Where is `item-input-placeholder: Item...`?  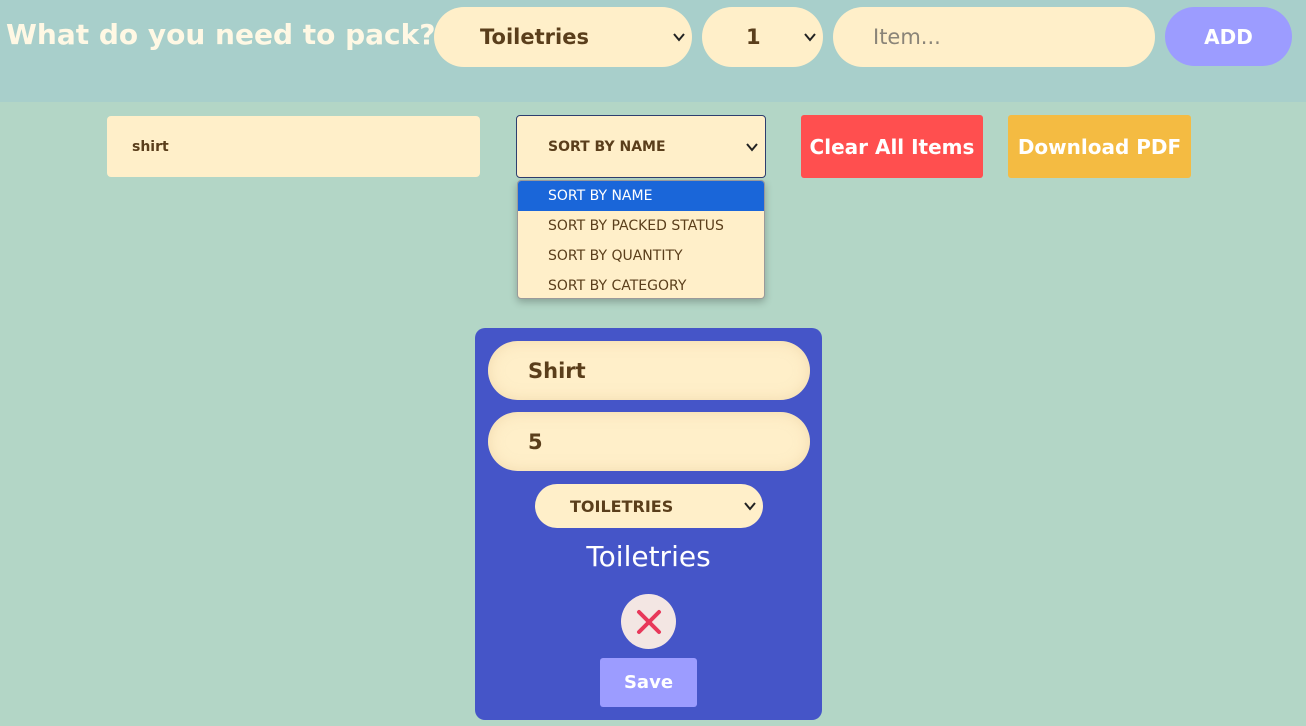
item-input-placeholder: Item... is located at coordinates (907, 37).